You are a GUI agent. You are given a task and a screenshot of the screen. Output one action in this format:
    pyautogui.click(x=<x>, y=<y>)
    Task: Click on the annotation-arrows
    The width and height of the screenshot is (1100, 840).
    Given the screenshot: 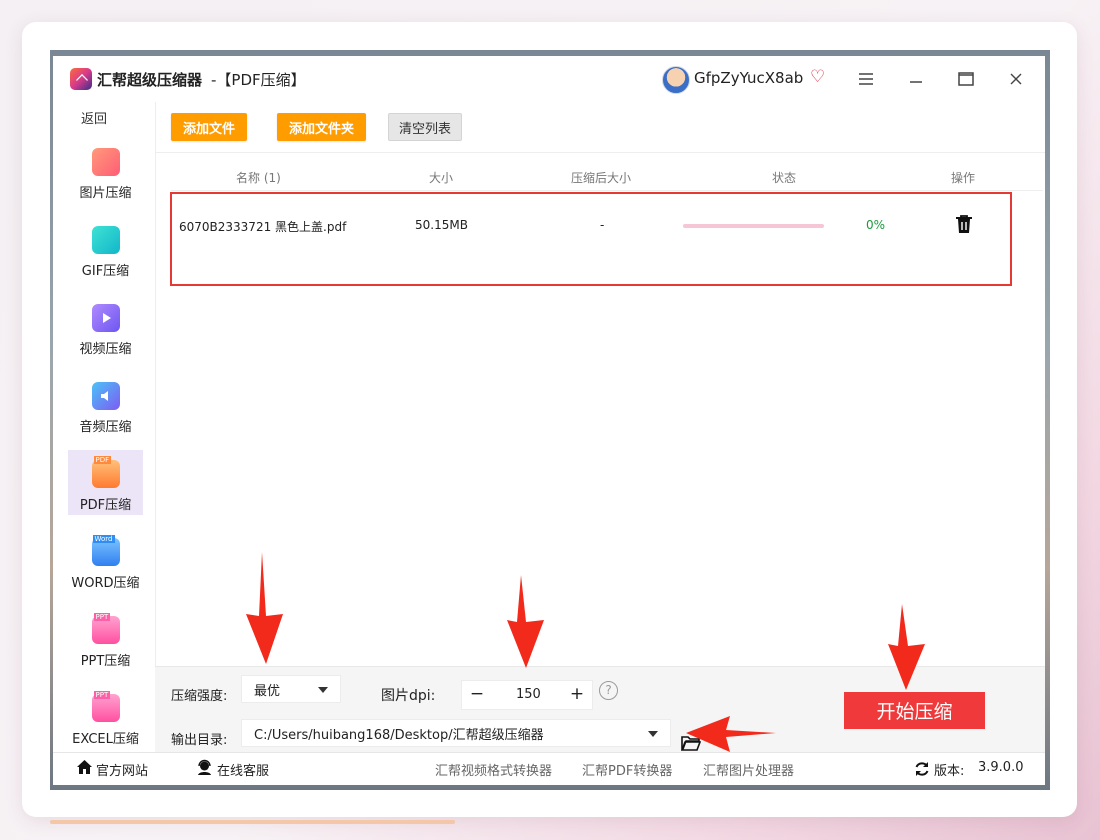 What is the action you would take?
    pyautogui.click(x=585, y=652)
    